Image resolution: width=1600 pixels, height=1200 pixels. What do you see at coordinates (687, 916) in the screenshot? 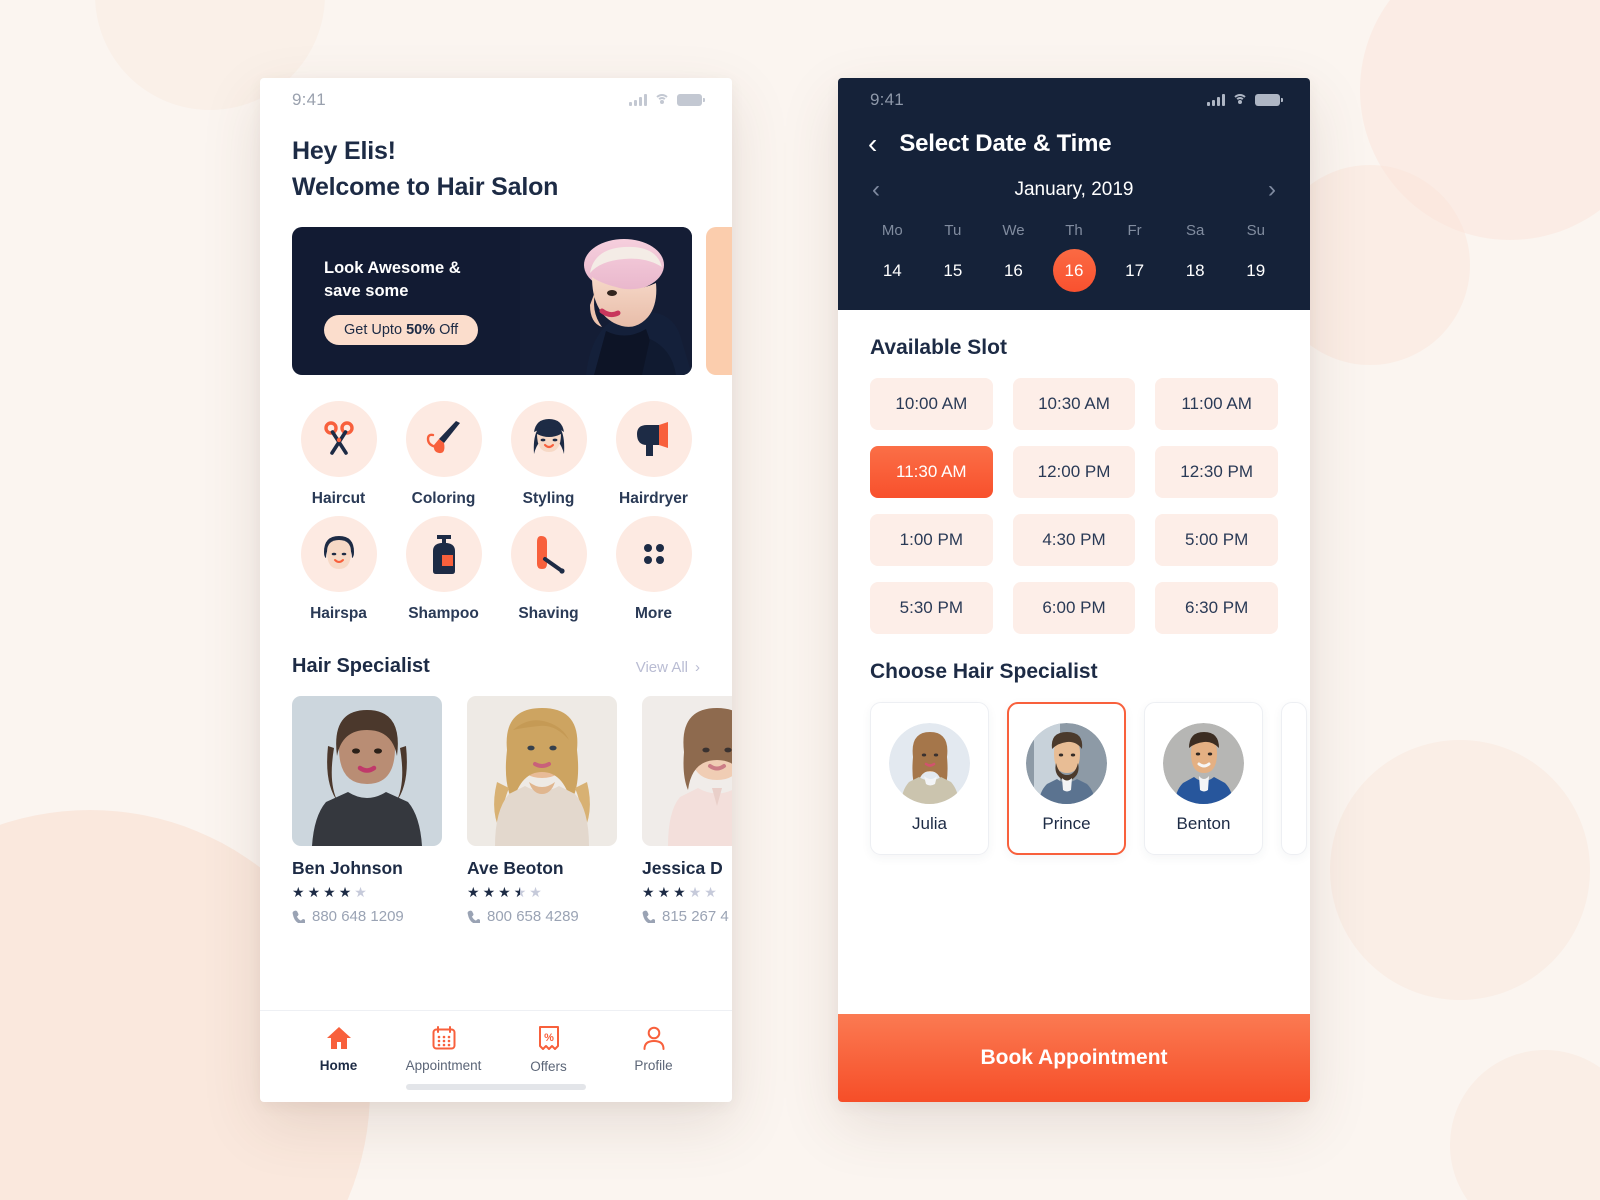
I see `specialist-phone: 815 267 4` at bounding box center [687, 916].